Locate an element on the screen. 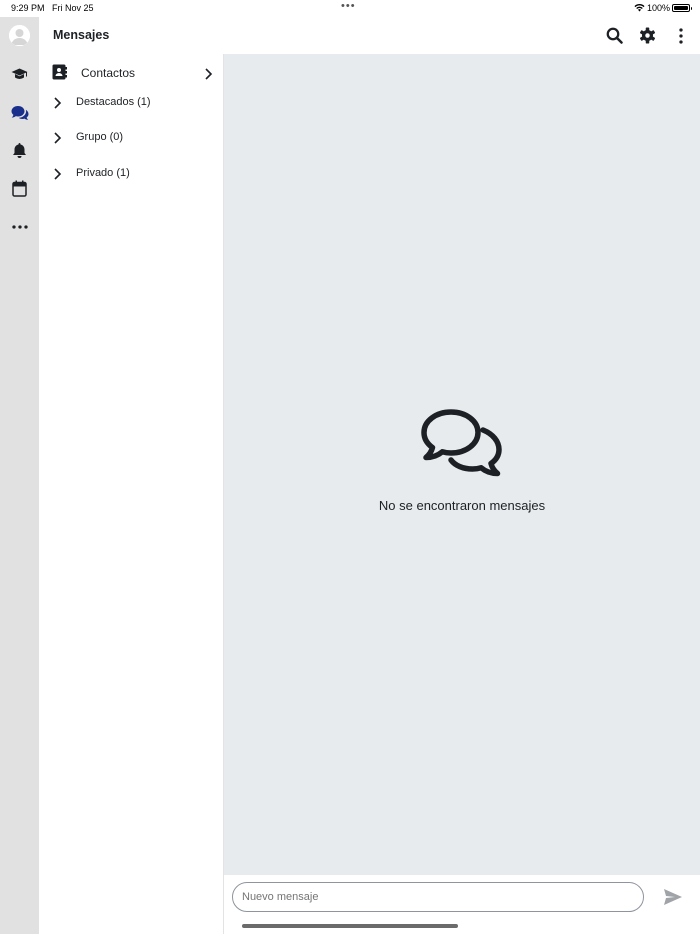 The image size is (700, 934). section-starred: Destacados (1) is located at coordinates (131, 102).